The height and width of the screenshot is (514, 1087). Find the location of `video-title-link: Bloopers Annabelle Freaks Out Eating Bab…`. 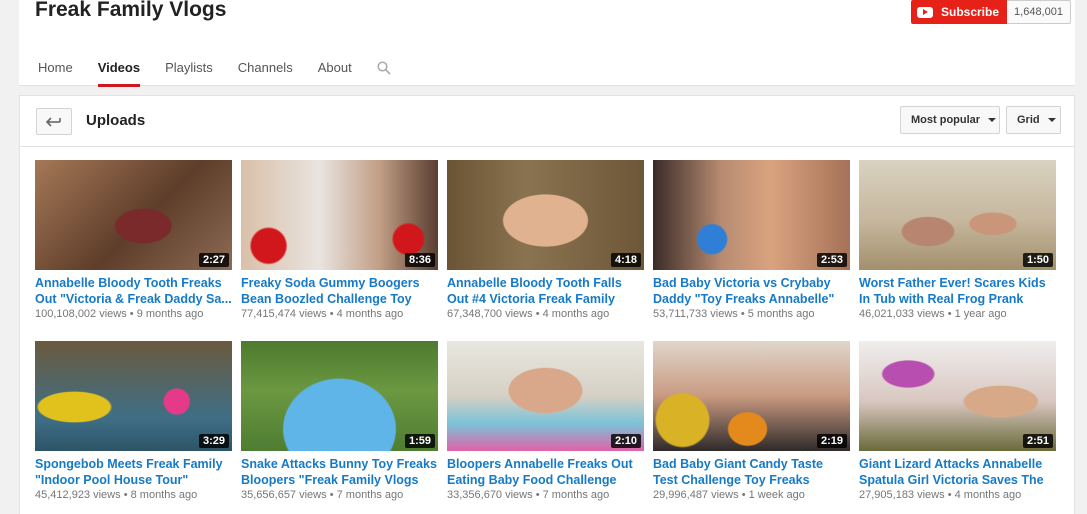

video-title-link: Bloopers Annabelle Freaks Out Eating Bab… is located at coordinates (545, 472).